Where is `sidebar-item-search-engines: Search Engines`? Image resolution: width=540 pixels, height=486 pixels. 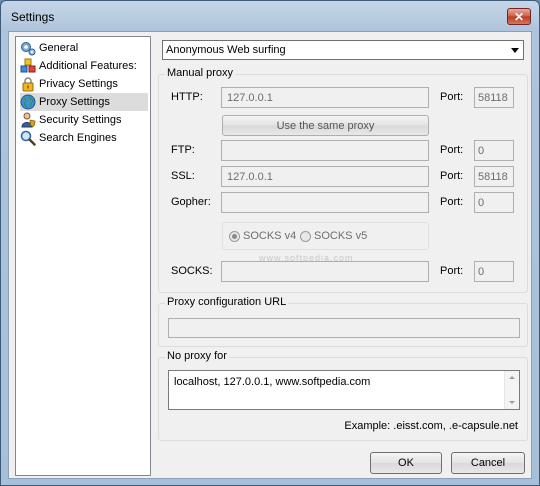
sidebar-item-search-engines: Search Engines is located at coordinates (68, 138).